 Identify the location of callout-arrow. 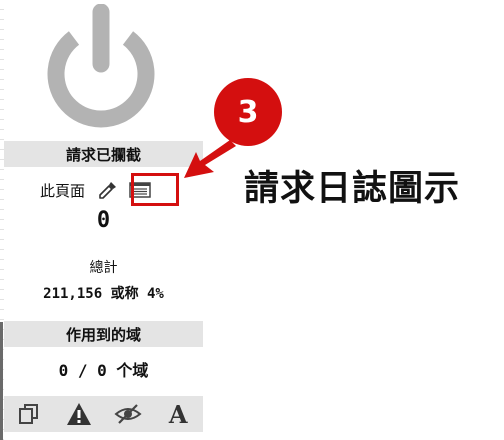
(210, 159).